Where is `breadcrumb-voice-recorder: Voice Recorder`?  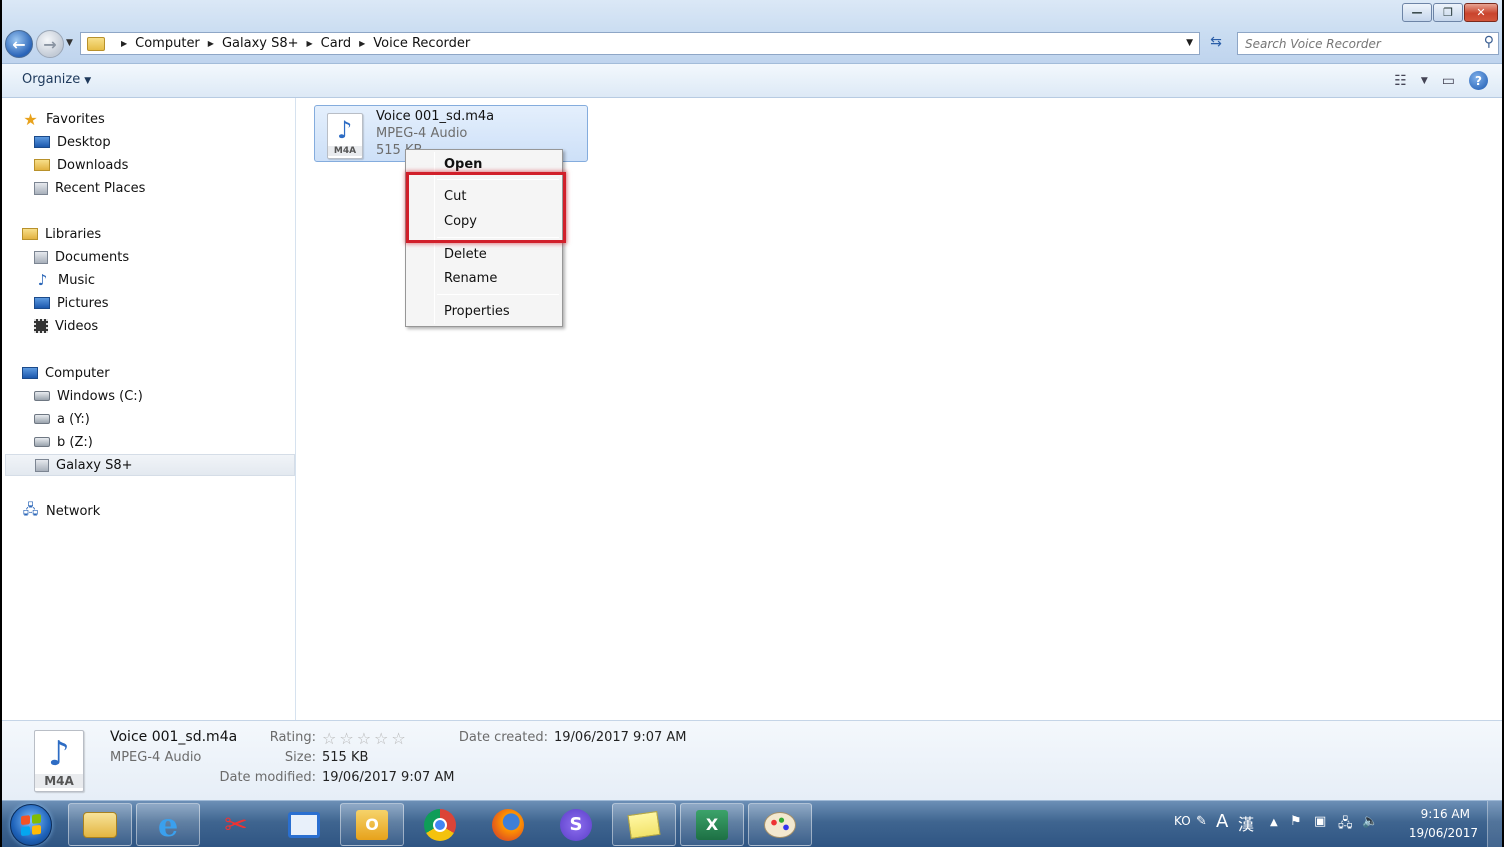 breadcrumb-voice-recorder: Voice Recorder is located at coordinates (421, 43).